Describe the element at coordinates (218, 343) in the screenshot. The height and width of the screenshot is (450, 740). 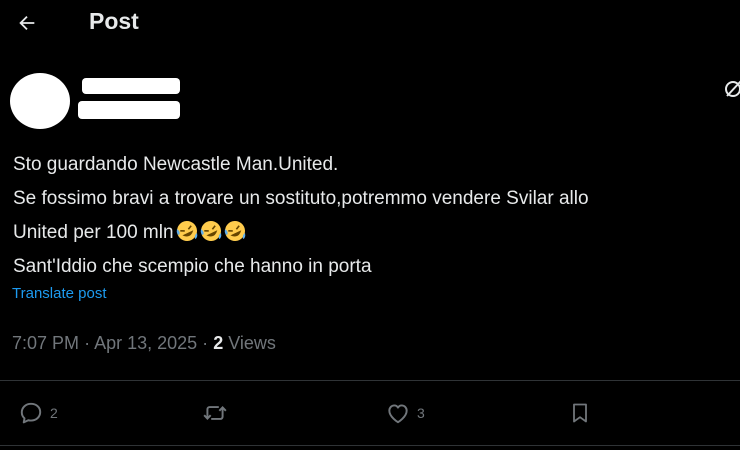
I see `views-count: 2` at that location.